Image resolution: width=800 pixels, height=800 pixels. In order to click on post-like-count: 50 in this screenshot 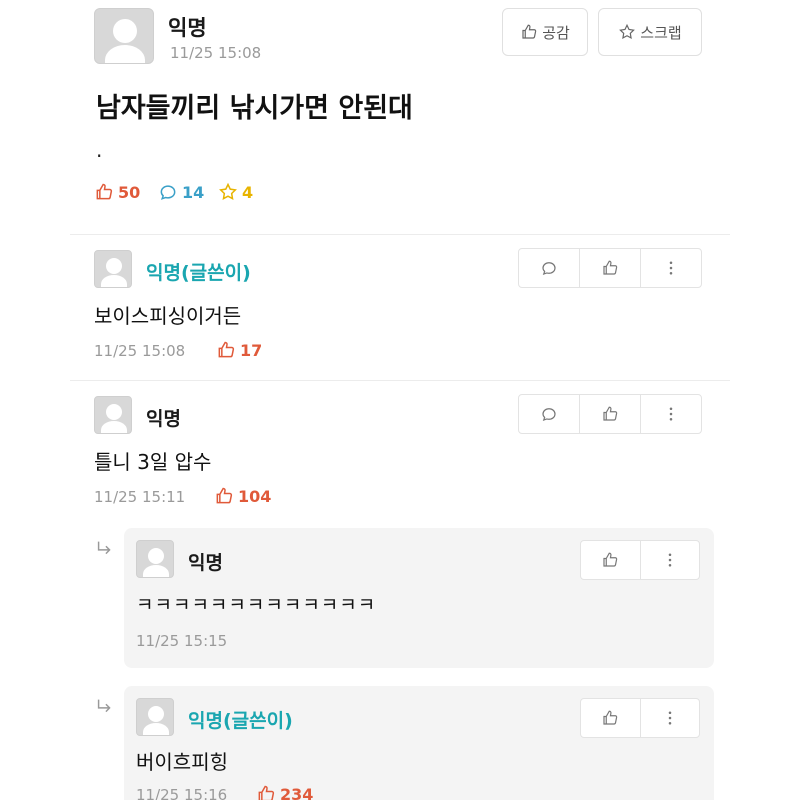, I will do `click(117, 192)`.